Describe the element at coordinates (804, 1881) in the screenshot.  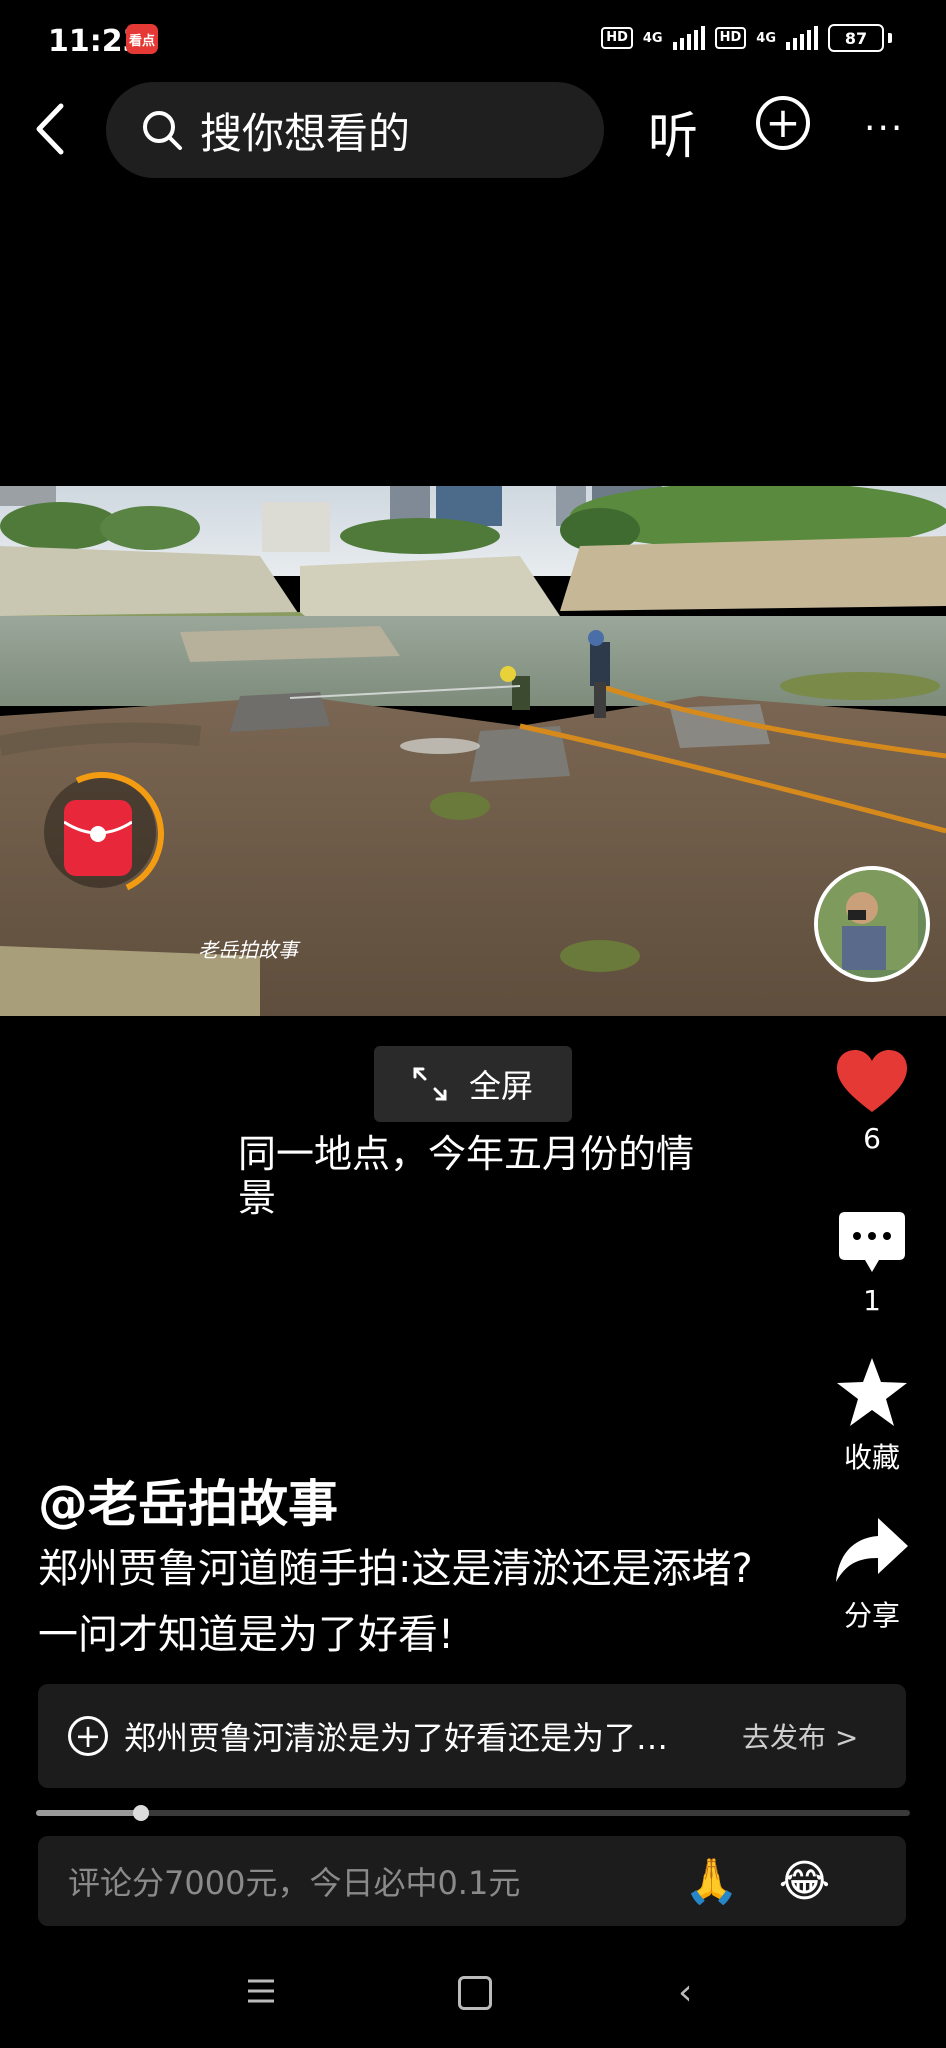
I see `laugh-emoji-icon: 😂` at that location.